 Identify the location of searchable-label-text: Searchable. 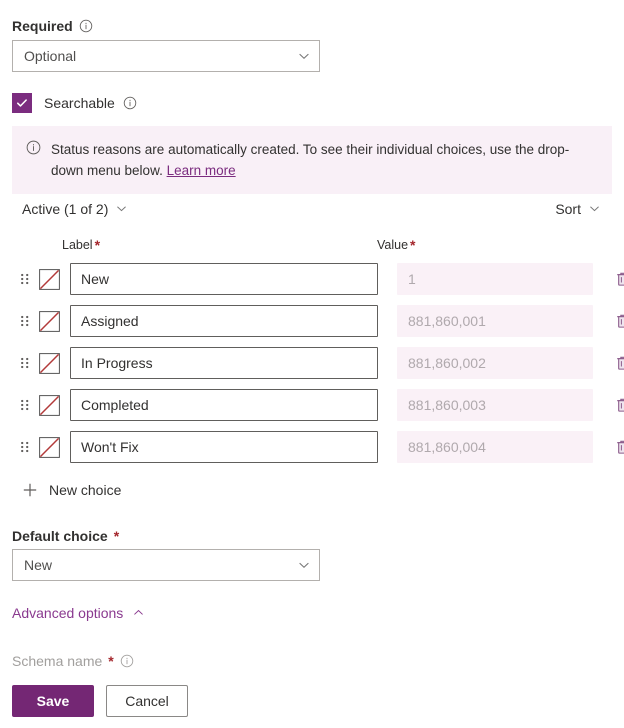
(79, 103).